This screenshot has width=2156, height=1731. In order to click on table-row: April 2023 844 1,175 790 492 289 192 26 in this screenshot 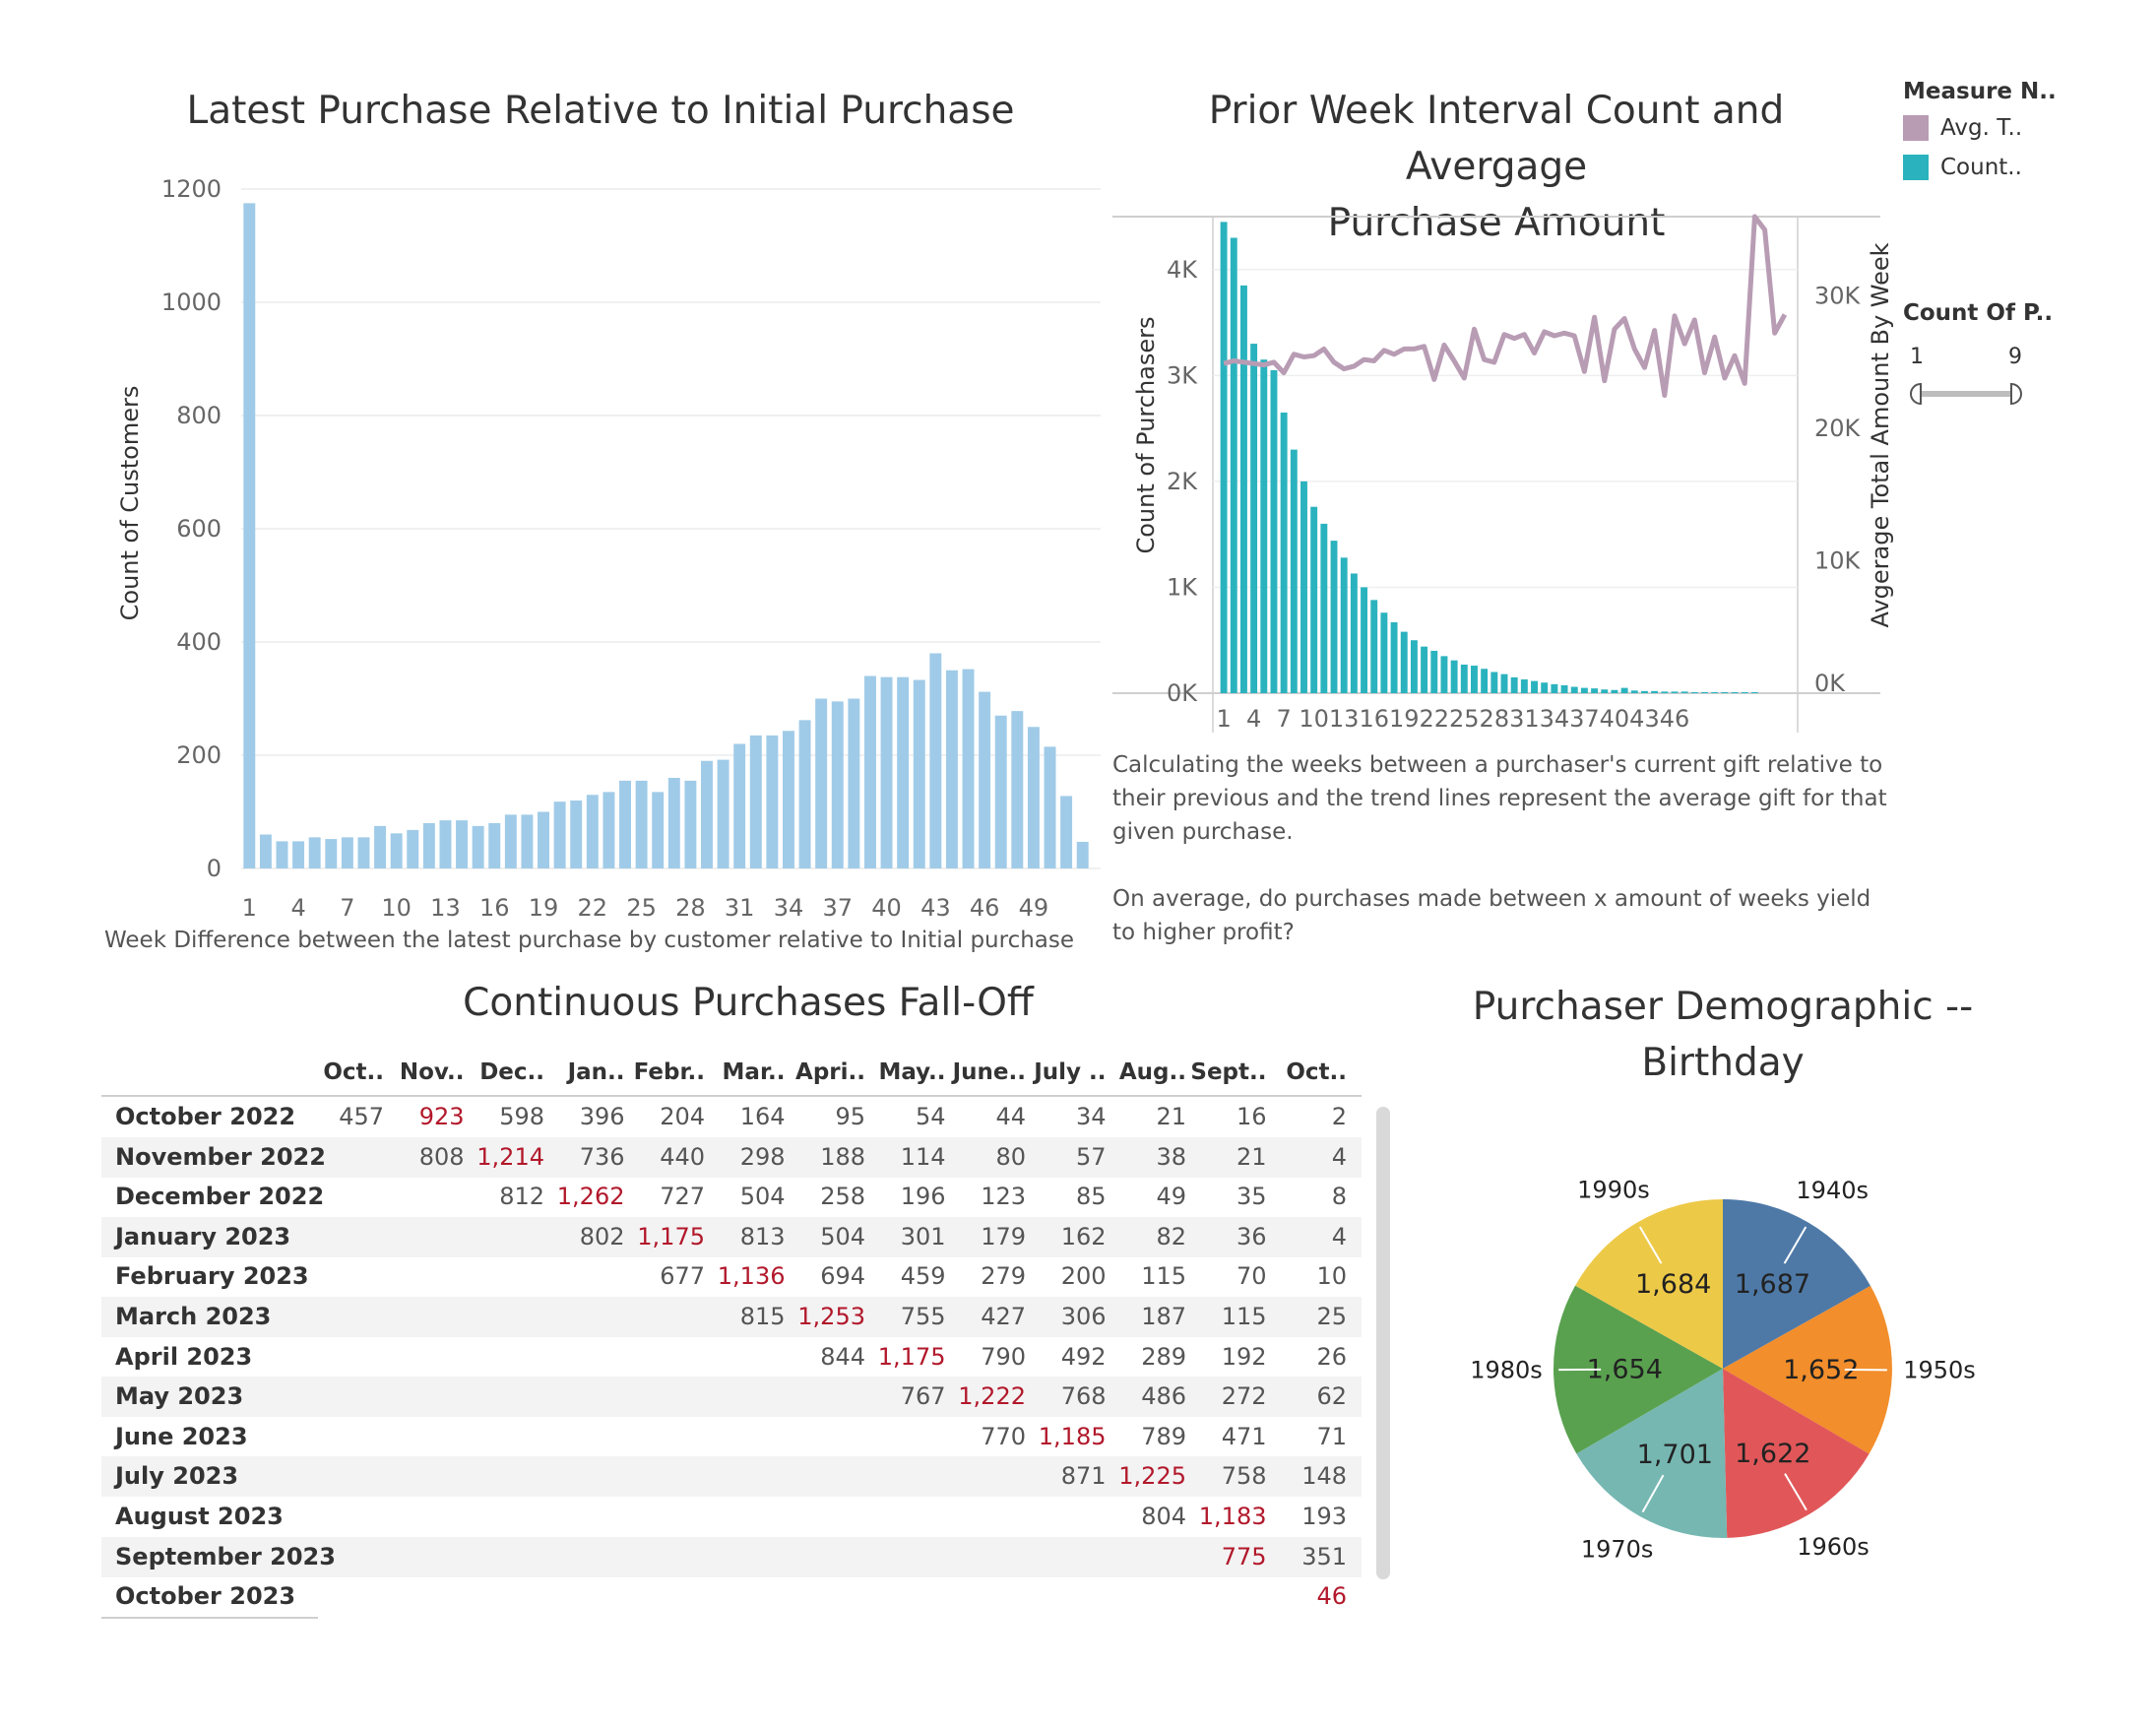, I will do `click(731, 1357)`.